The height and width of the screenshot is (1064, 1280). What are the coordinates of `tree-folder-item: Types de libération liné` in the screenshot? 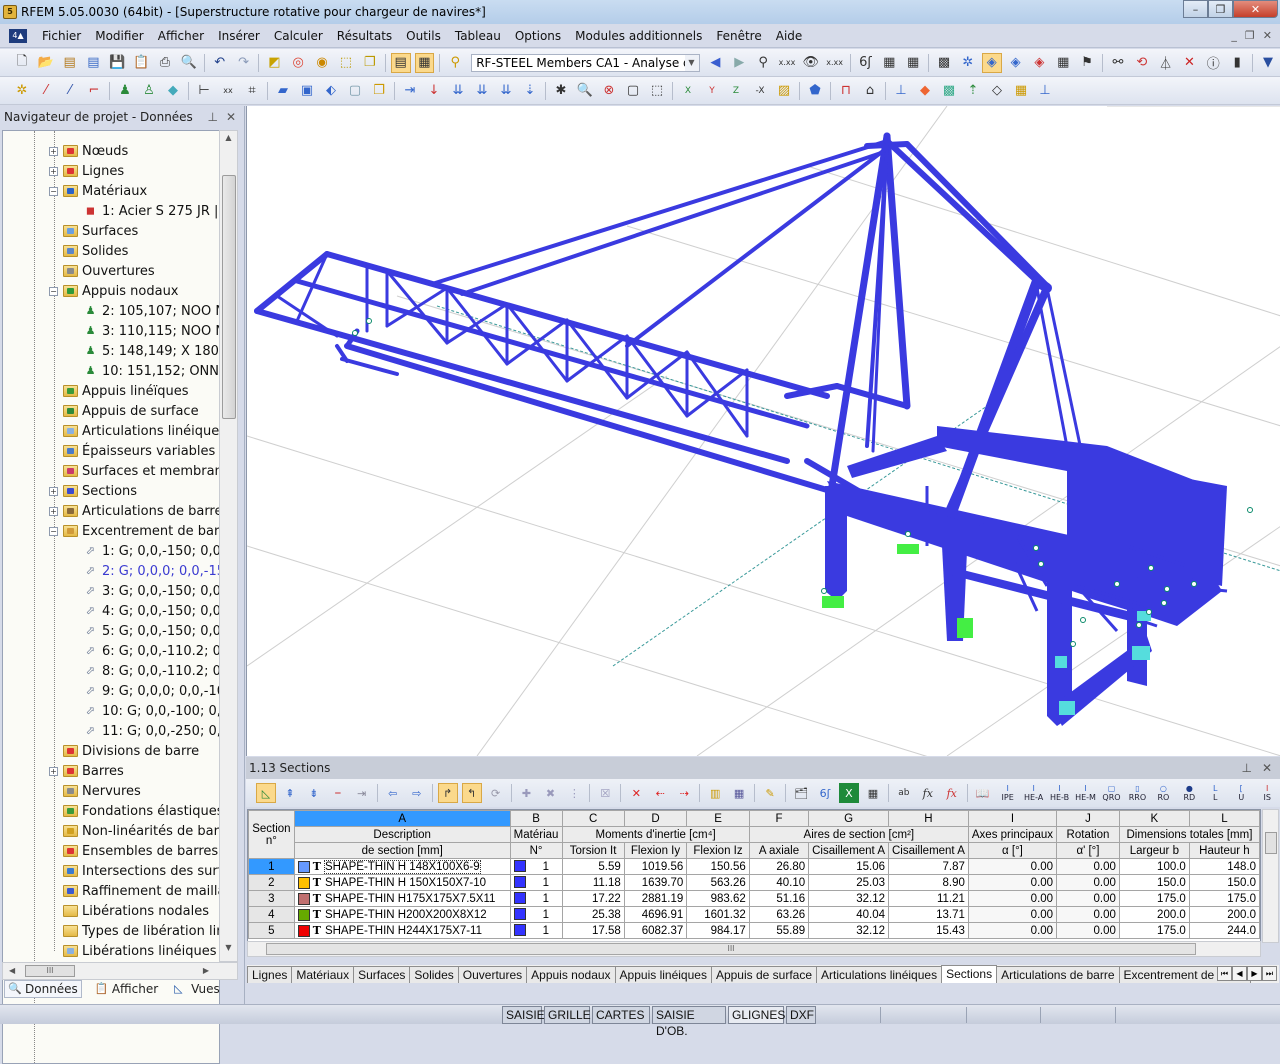 It's located at (134, 931).